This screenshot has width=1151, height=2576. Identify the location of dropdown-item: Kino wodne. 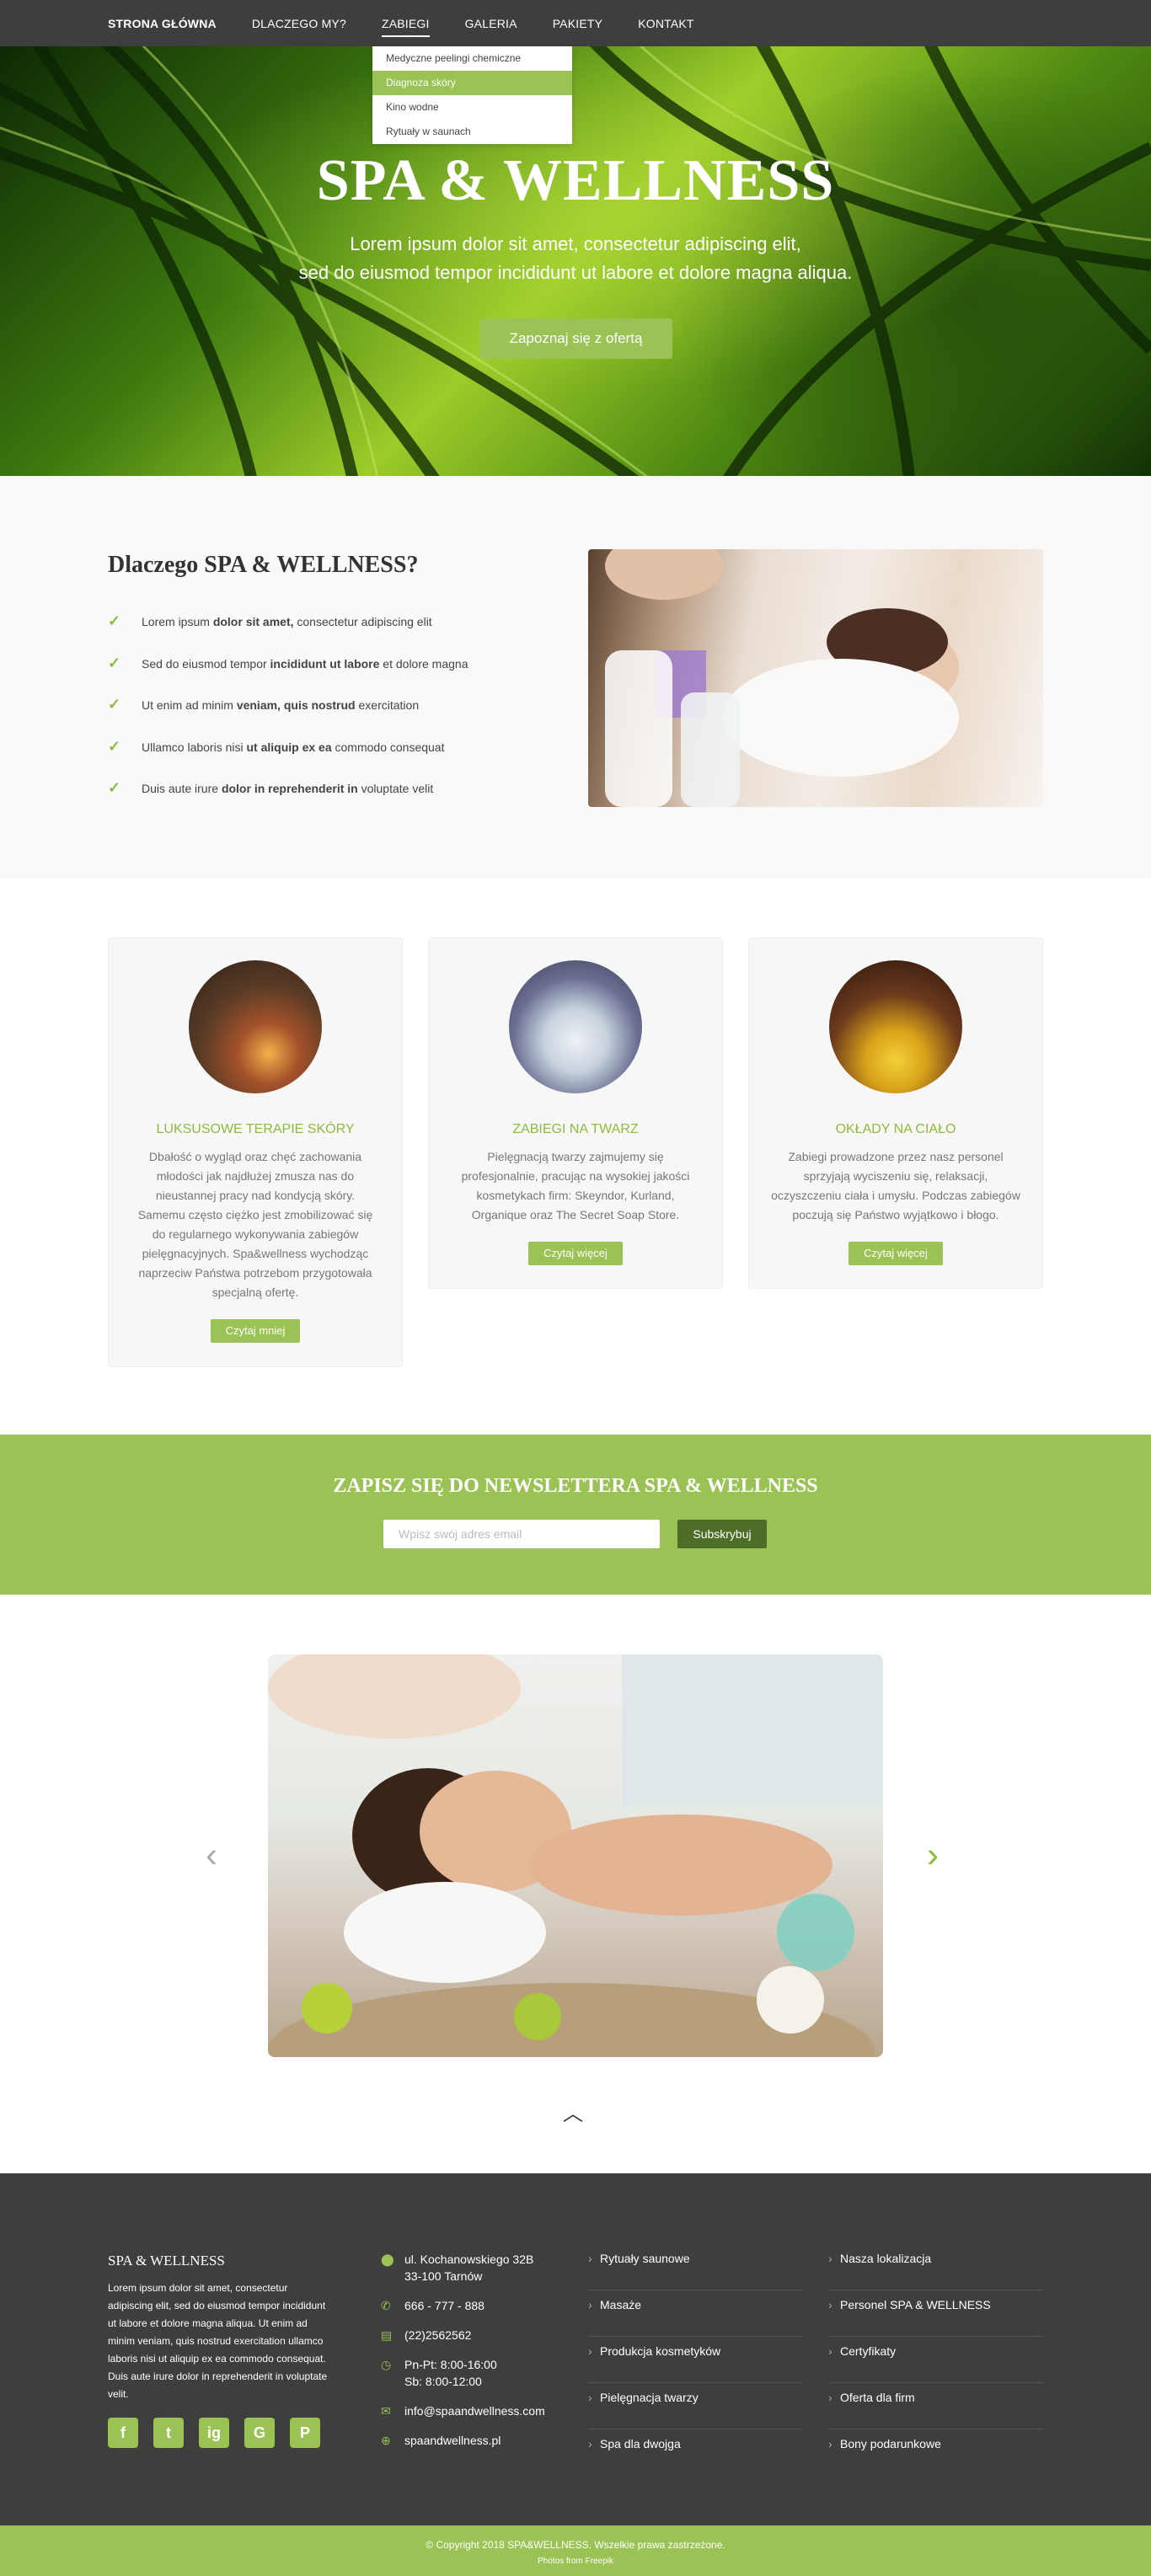
(472, 107).